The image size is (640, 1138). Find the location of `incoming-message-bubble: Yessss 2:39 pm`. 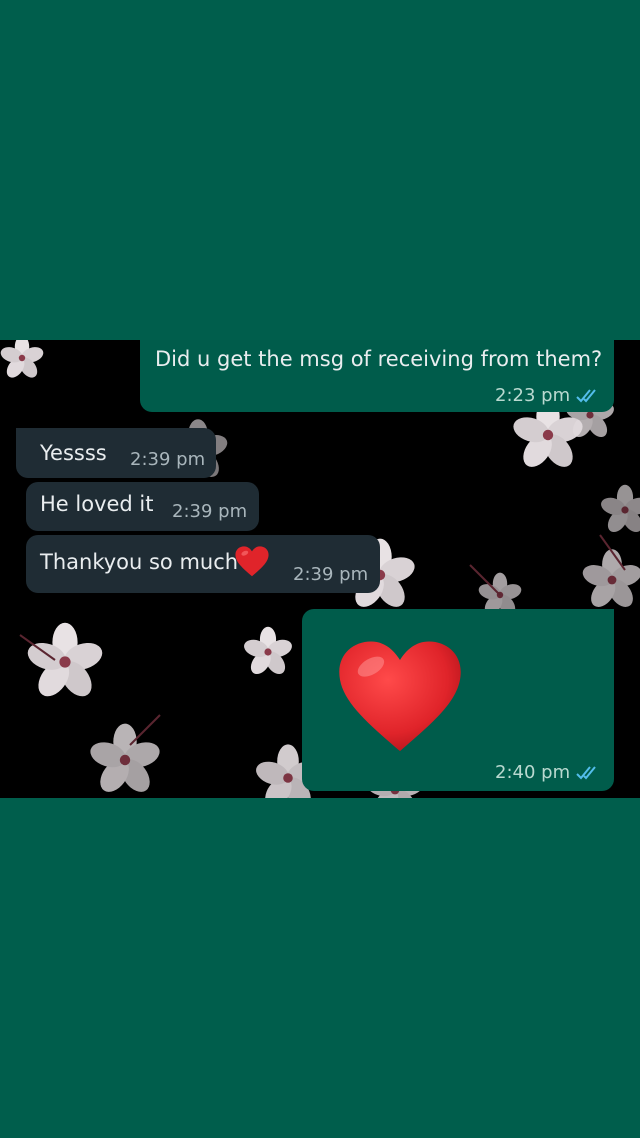

incoming-message-bubble: Yessss 2:39 pm is located at coordinates (116, 453).